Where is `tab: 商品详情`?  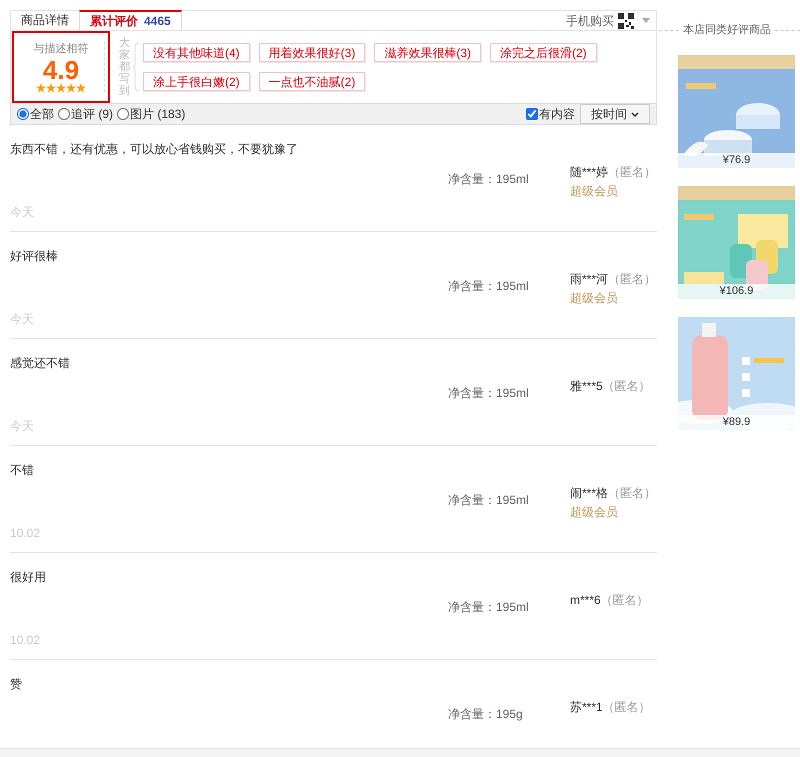 tab: 商品详情 is located at coordinates (45, 20).